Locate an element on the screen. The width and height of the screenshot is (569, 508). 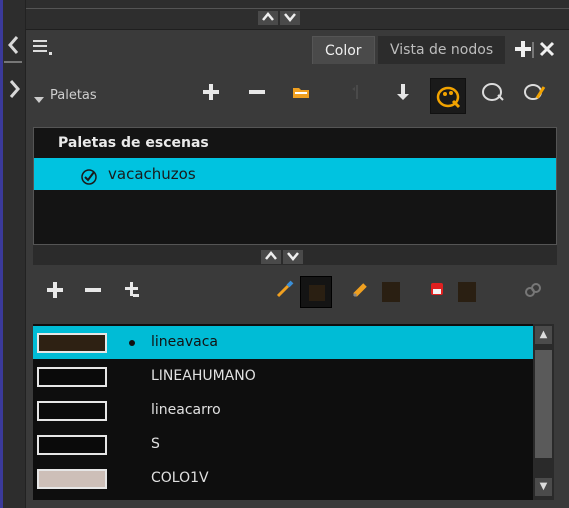
pencil-icon is located at coordinates (361, 293).